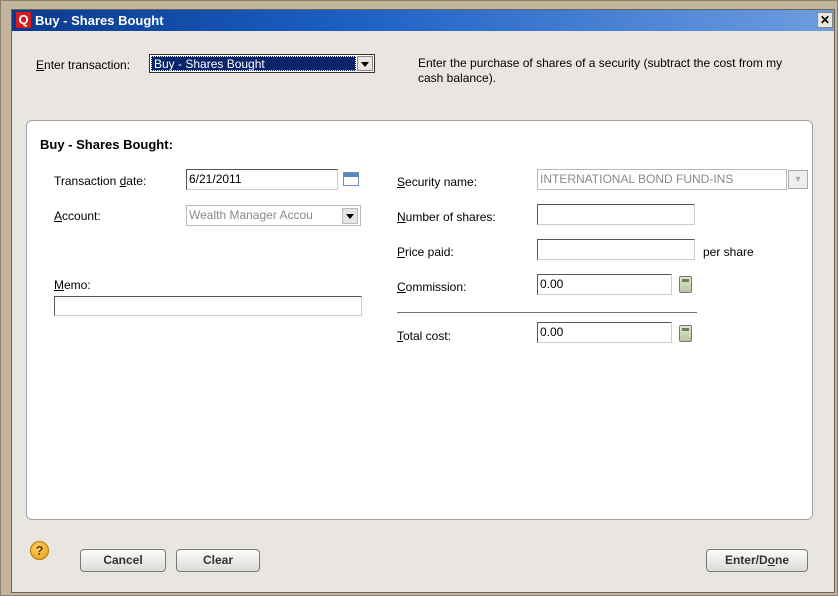 The width and height of the screenshot is (838, 596). Describe the element at coordinates (757, 560) in the screenshot. I see `enter-done-button: Enter/Done` at that location.